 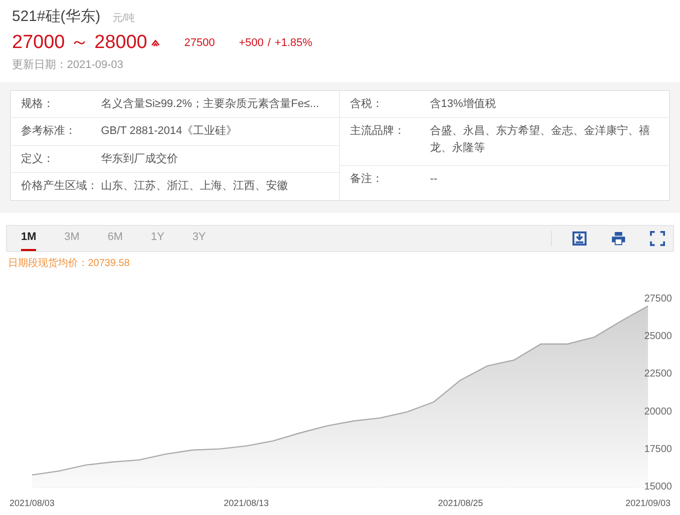 What do you see at coordinates (80, 42) in the screenshot?
I see `price-range: 27000 ～ 28000` at bounding box center [80, 42].